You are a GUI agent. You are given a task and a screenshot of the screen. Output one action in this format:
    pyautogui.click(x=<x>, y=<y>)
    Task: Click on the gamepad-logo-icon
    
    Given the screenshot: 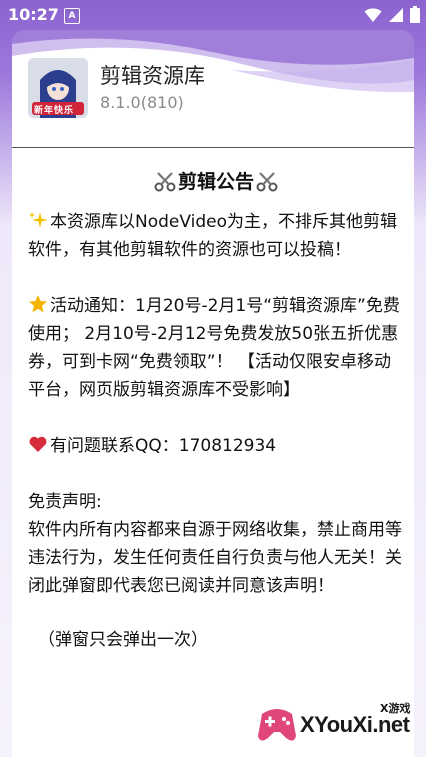 What is the action you would take?
    pyautogui.click(x=277, y=725)
    